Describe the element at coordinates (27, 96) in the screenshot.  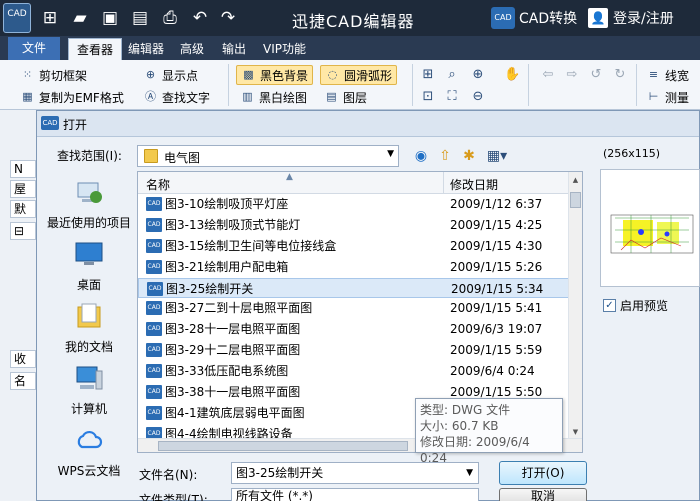
I see `emf-icon: ▦` at that location.